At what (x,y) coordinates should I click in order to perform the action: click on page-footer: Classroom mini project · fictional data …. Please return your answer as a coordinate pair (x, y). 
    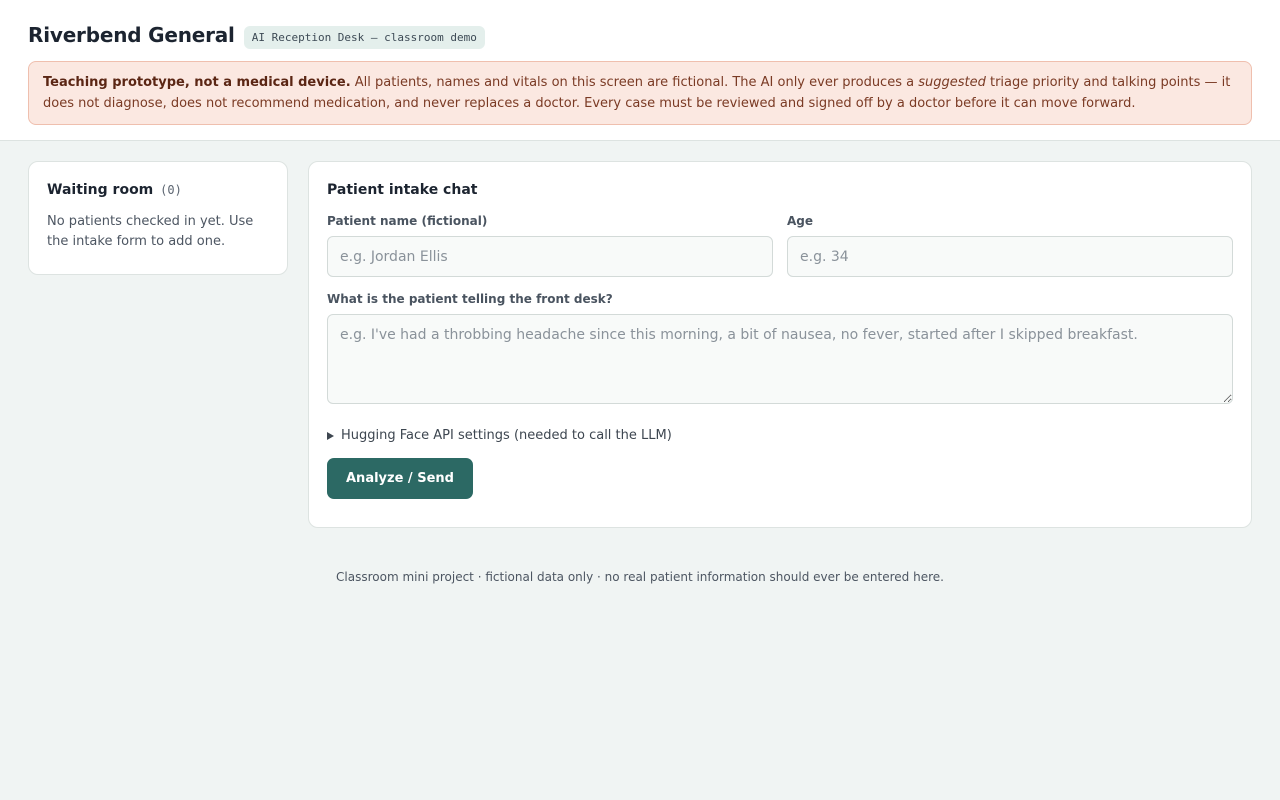
    Looking at the image, I should click on (640, 577).